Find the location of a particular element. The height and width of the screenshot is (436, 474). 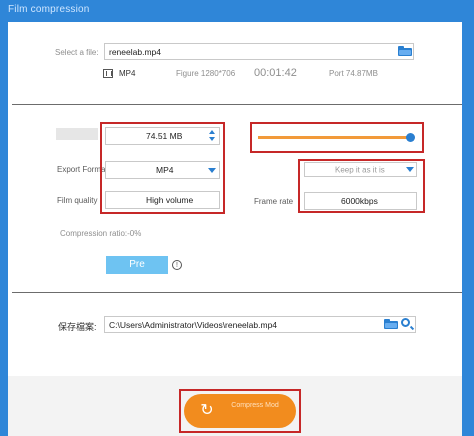

highlight-slider is located at coordinates (337, 137).